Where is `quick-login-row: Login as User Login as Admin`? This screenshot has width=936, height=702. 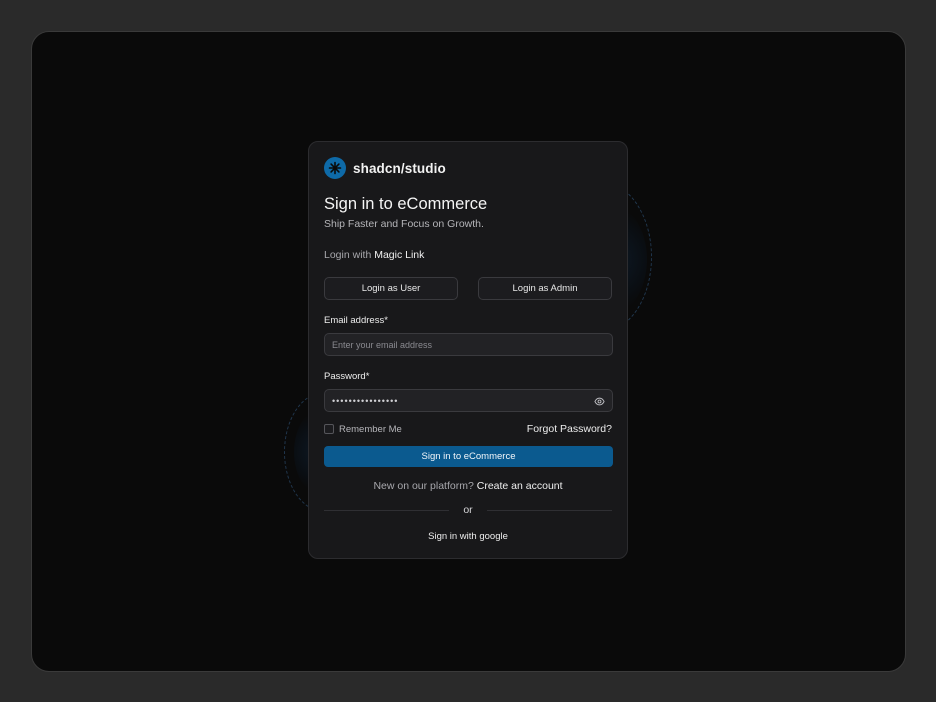
quick-login-row: Login as User Login as Admin is located at coordinates (468, 288).